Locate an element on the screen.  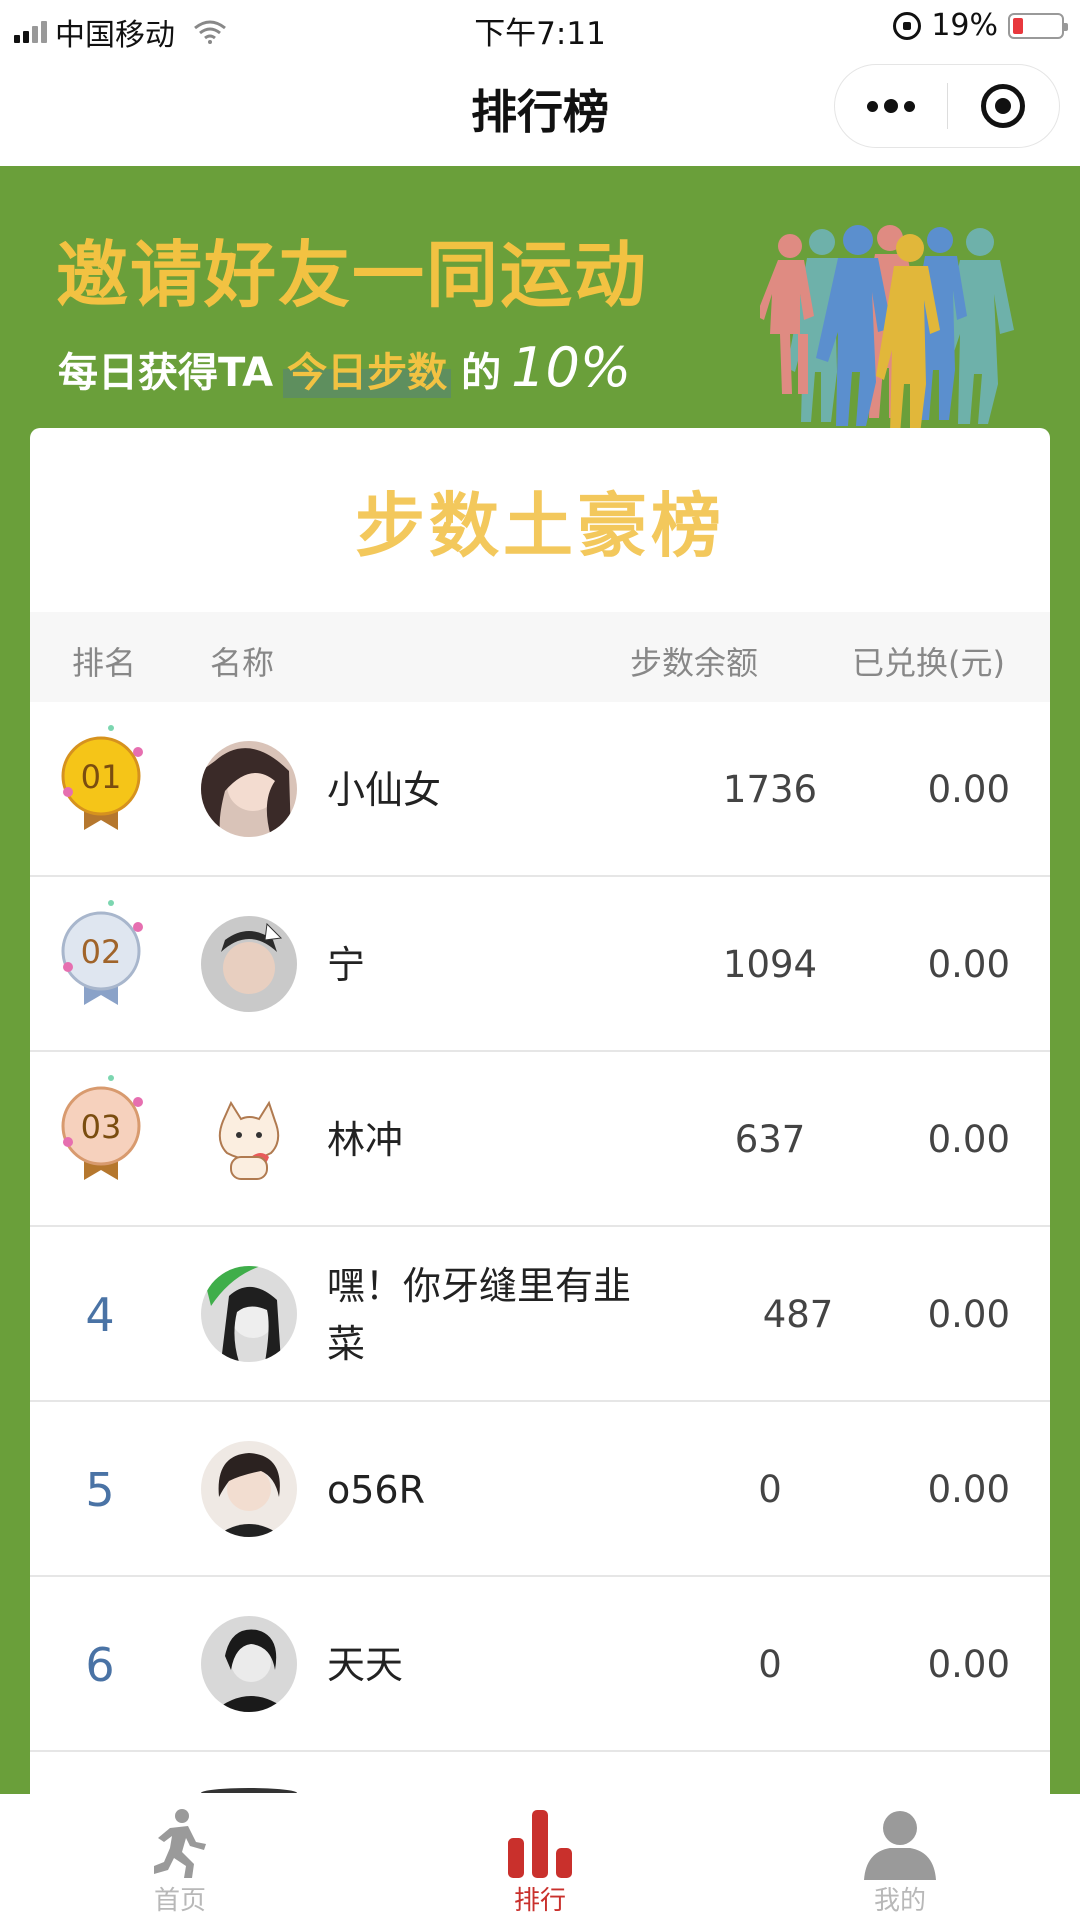
runner-icon is located at coordinates (180, 1843).